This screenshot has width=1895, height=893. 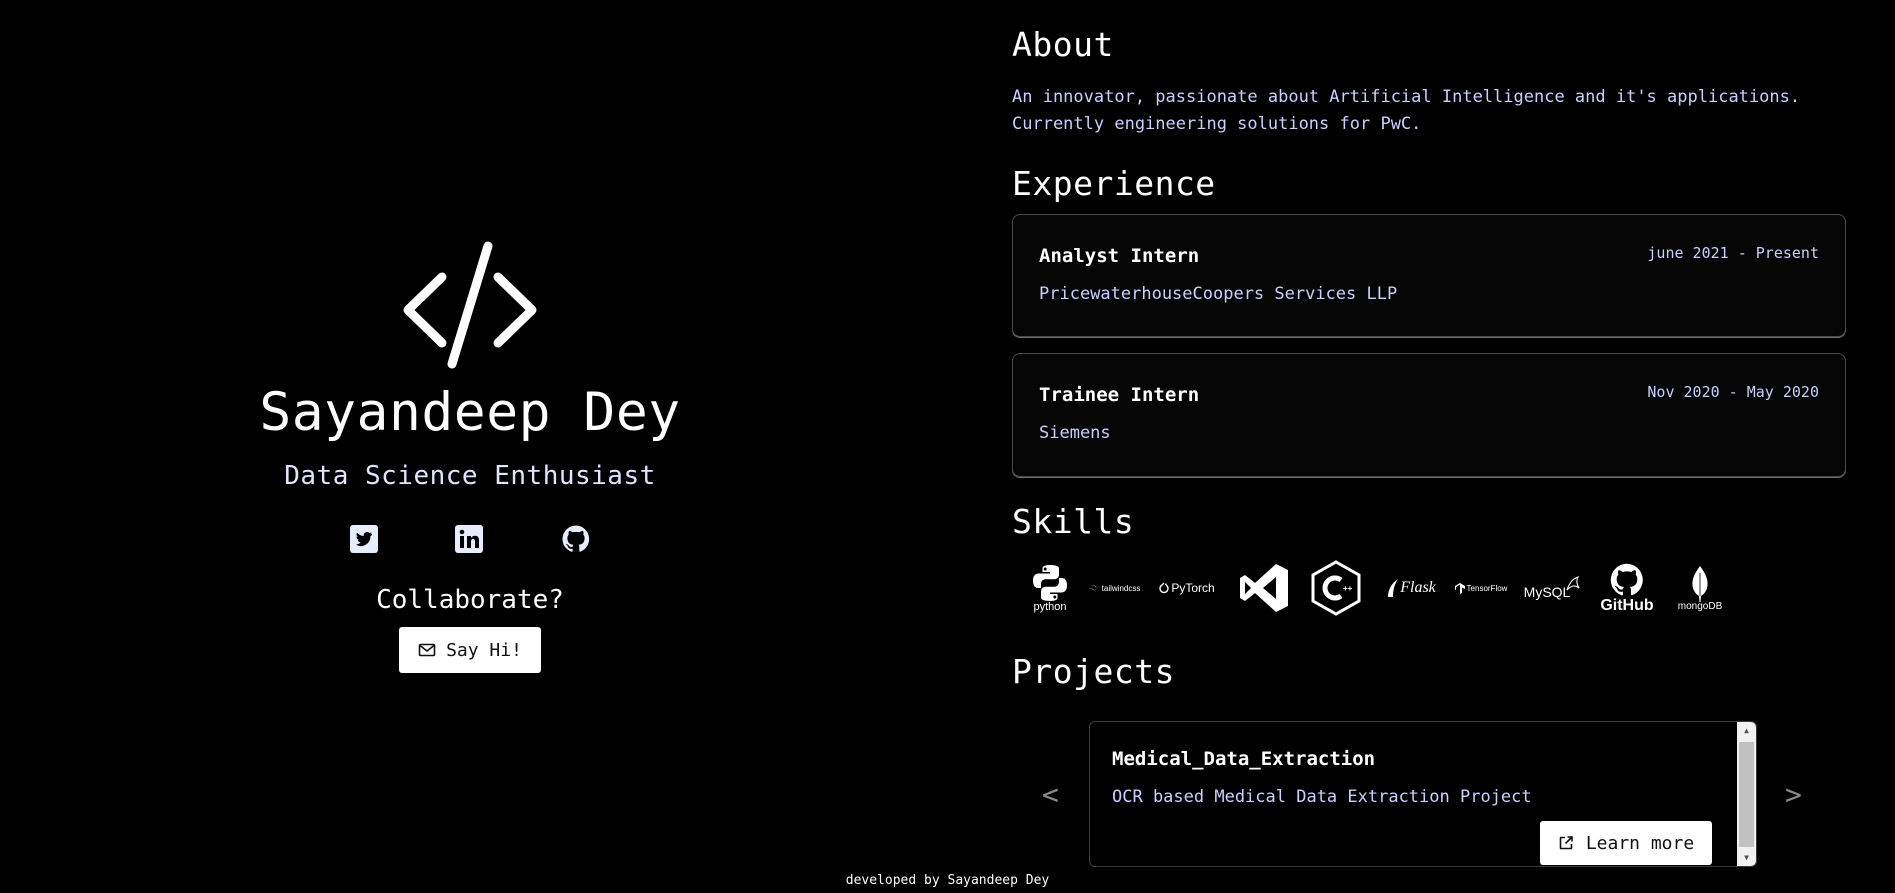 I want to click on scroll-up-arrow-icon: ▲, so click(x=1746, y=730).